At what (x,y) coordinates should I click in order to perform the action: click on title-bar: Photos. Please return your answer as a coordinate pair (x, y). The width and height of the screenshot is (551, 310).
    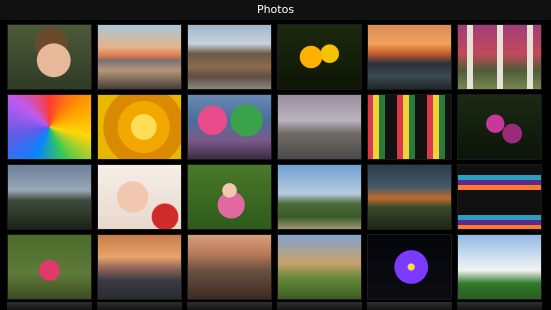
    Looking at the image, I should click on (275, 10).